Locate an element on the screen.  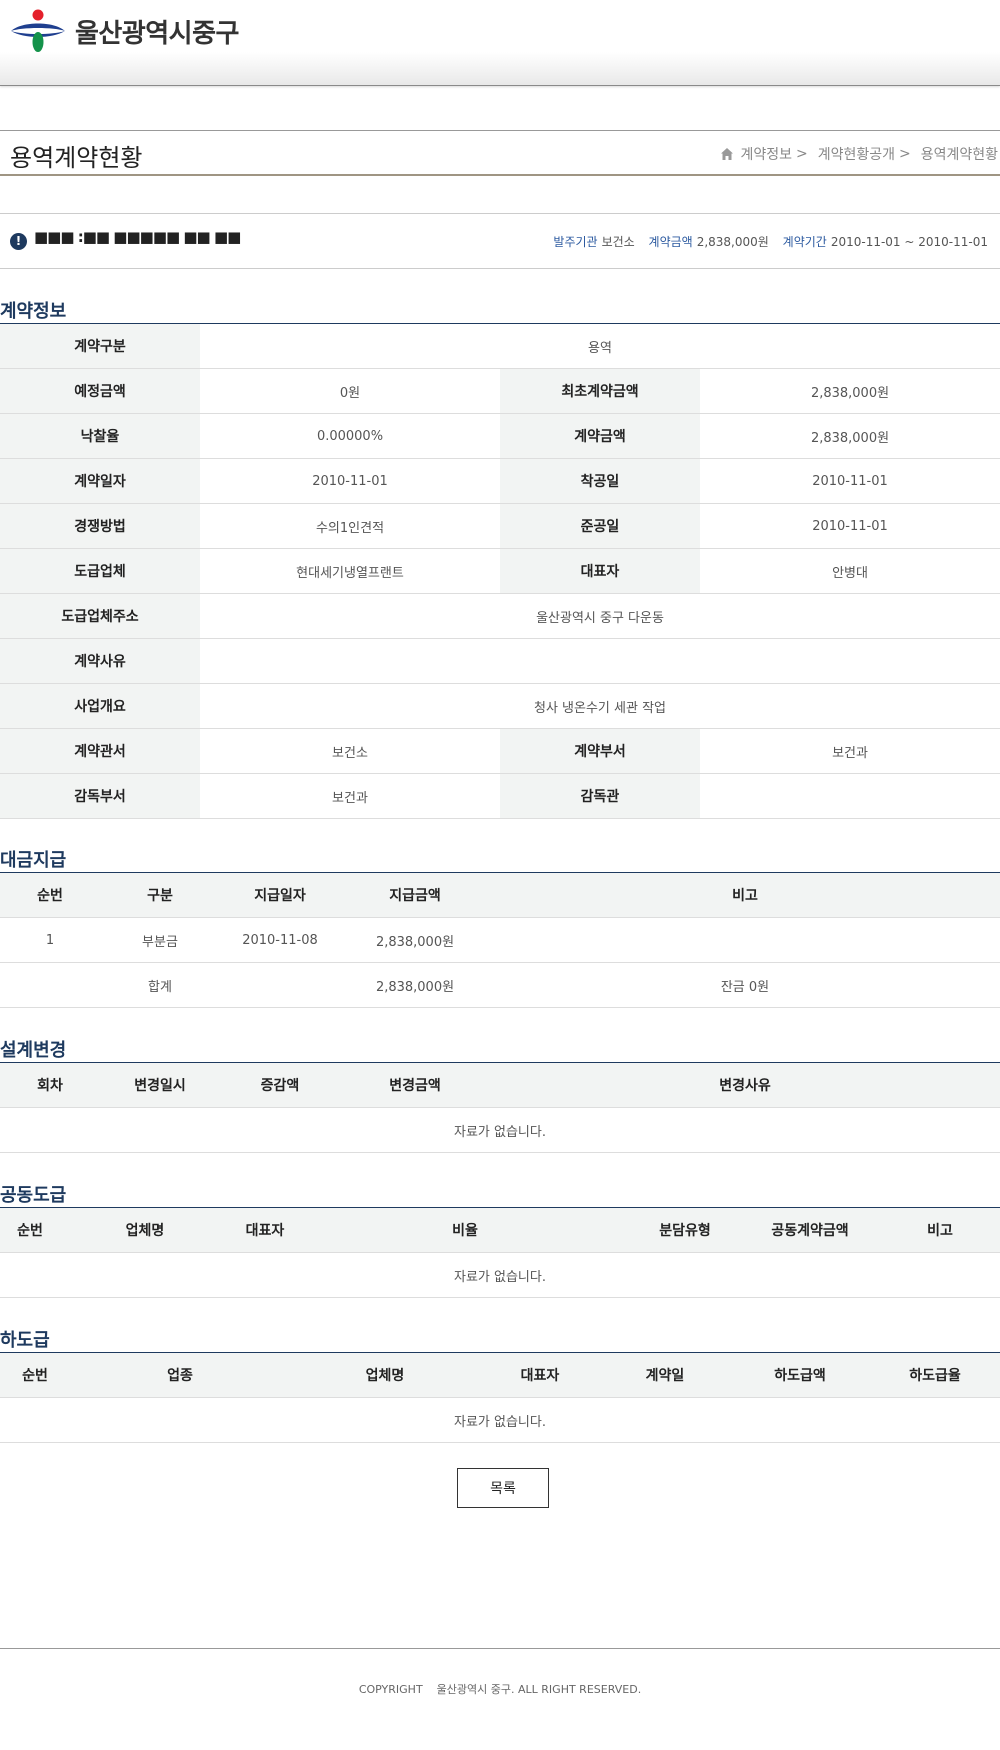
amount-value: 2,838,000원 is located at coordinates (732, 242).